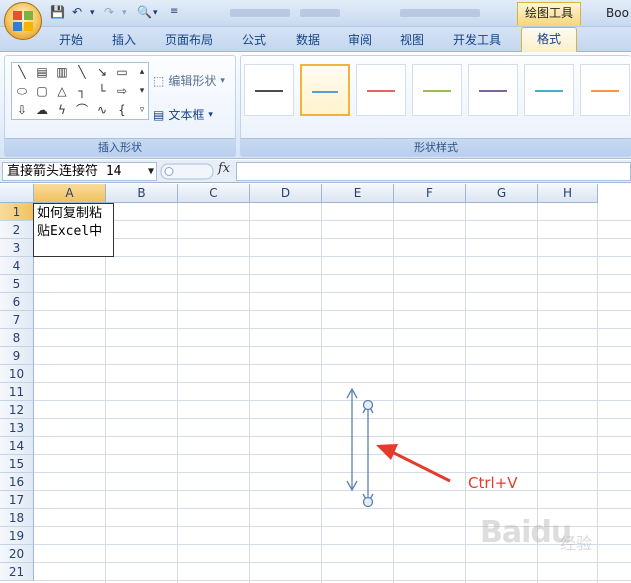  What do you see at coordinates (433, 171) in the screenshot?
I see `formula-input` at bounding box center [433, 171].